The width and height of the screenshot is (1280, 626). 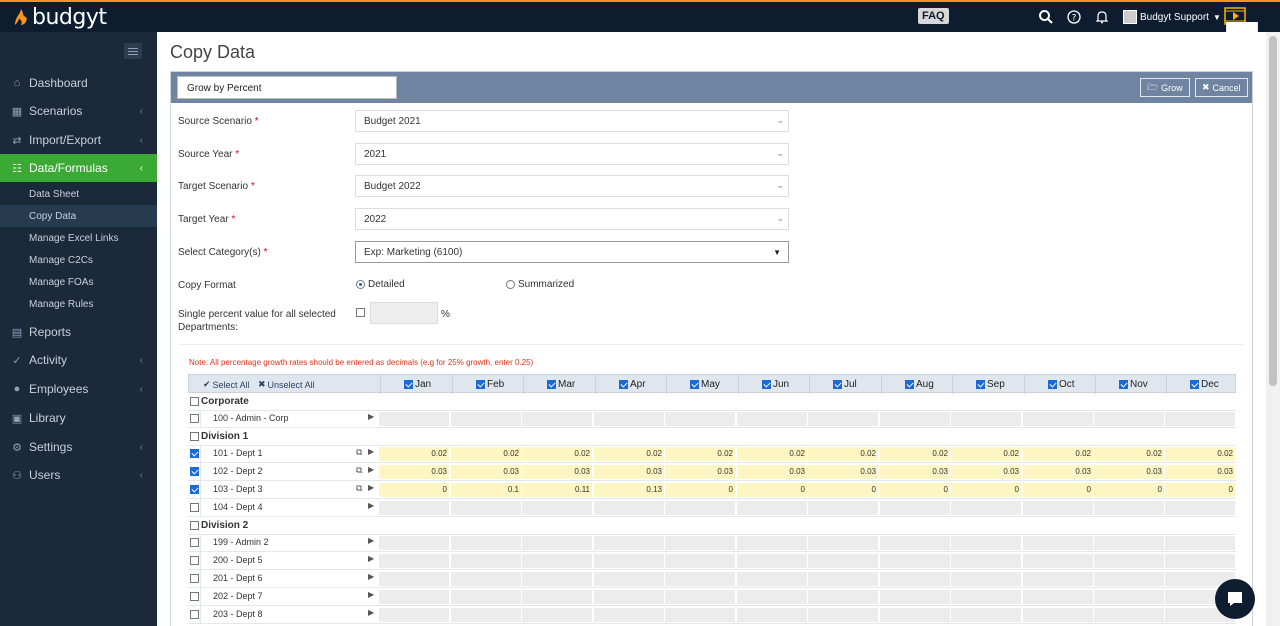 What do you see at coordinates (844, 384) in the screenshot?
I see `month-header-jul: Jul` at bounding box center [844, 384].